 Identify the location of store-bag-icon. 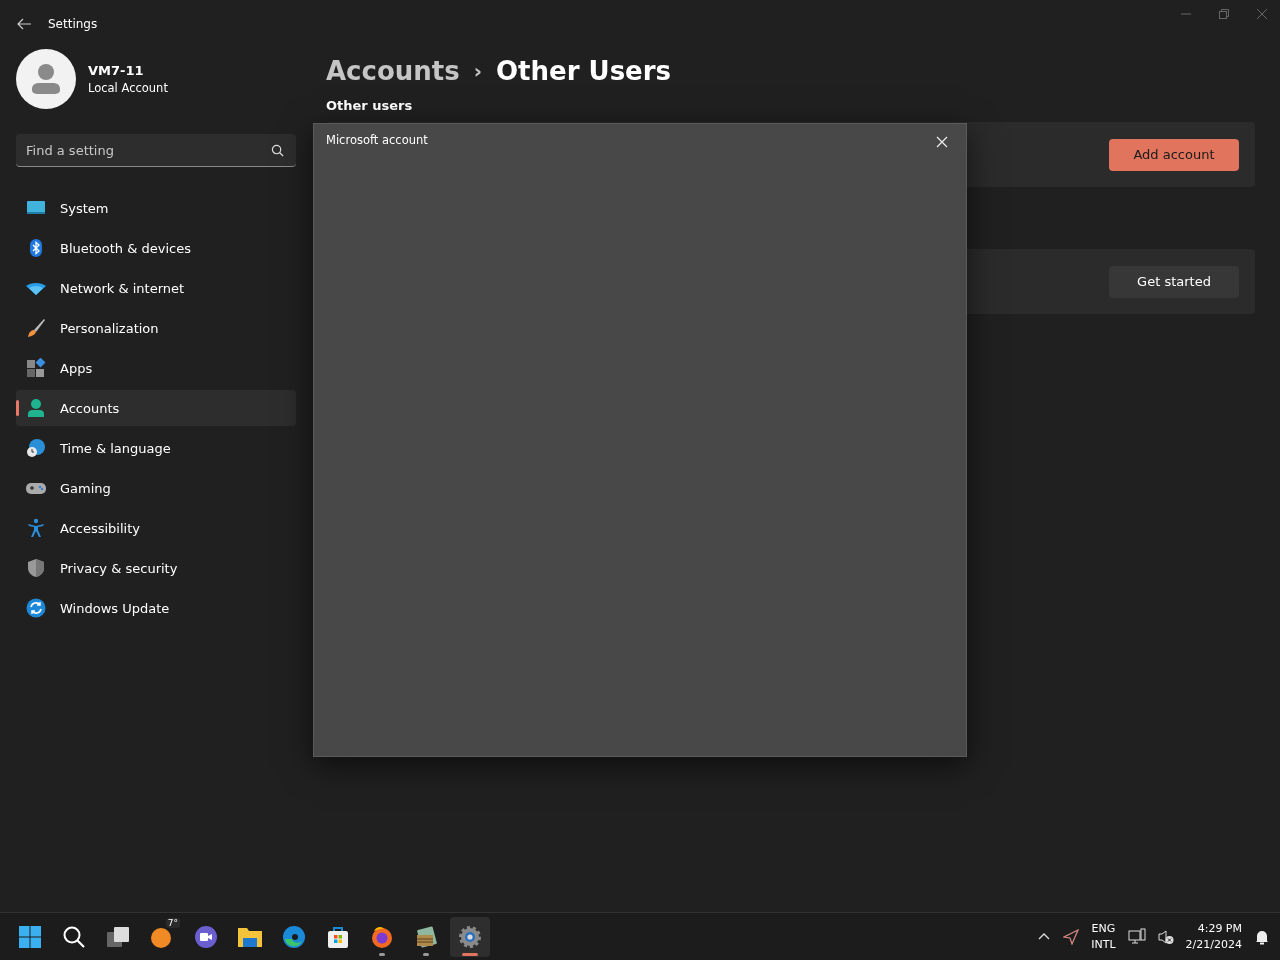
(338, 936).